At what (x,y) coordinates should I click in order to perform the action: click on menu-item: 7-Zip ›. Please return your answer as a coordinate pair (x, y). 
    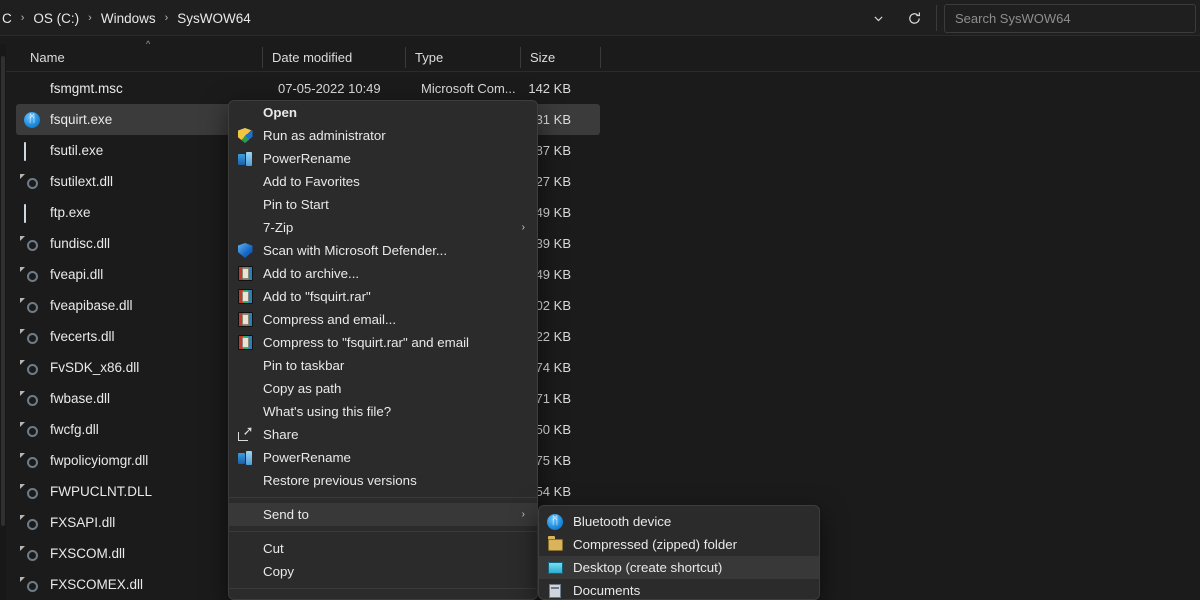
    Looking at the image, I should click on (383, 227).